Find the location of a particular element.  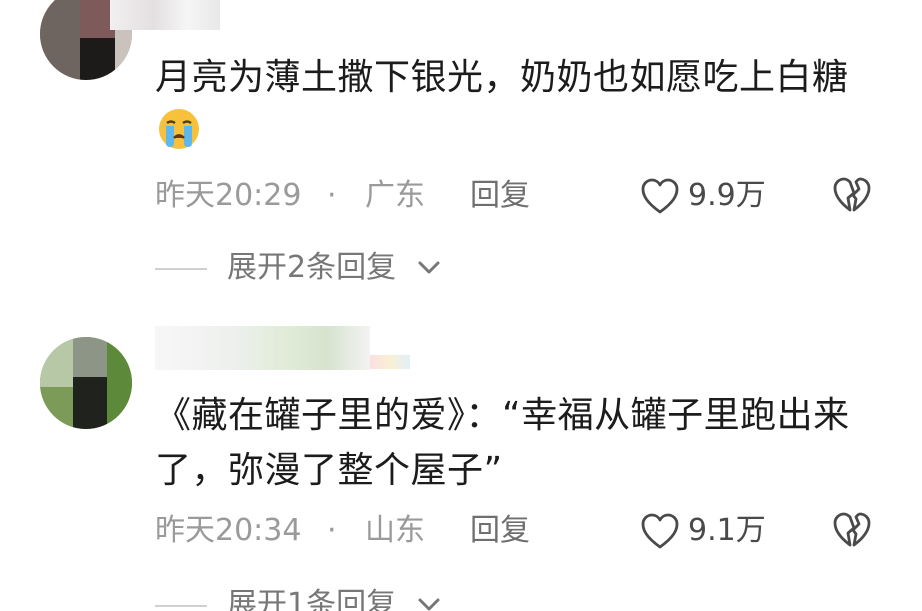

comment-time: 昨天20:29 is located at coordinates (228, 195).